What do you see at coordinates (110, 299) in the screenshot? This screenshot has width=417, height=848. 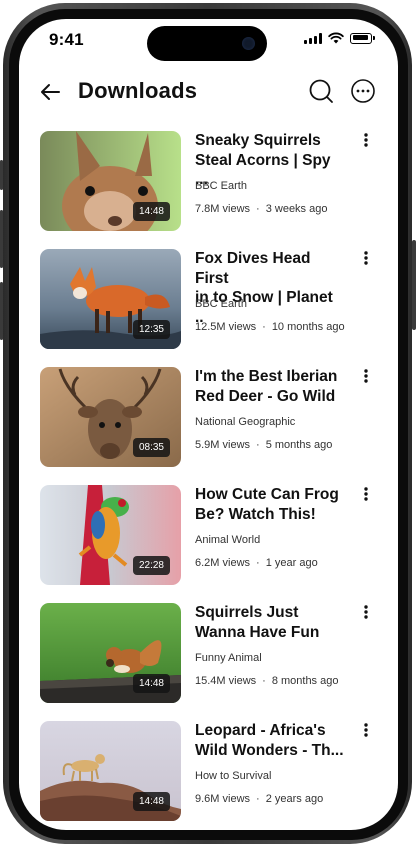 I see `video-thumbnail: 12:35` at bounding box center [110, 299].